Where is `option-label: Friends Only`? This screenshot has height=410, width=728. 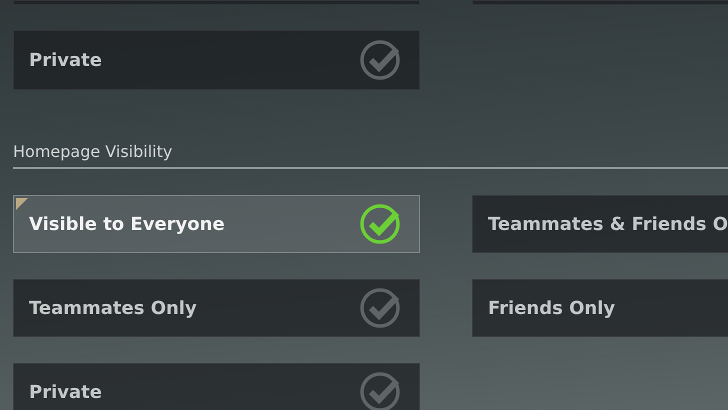 option-label: Friends Only is located at coordinates (552, 308).